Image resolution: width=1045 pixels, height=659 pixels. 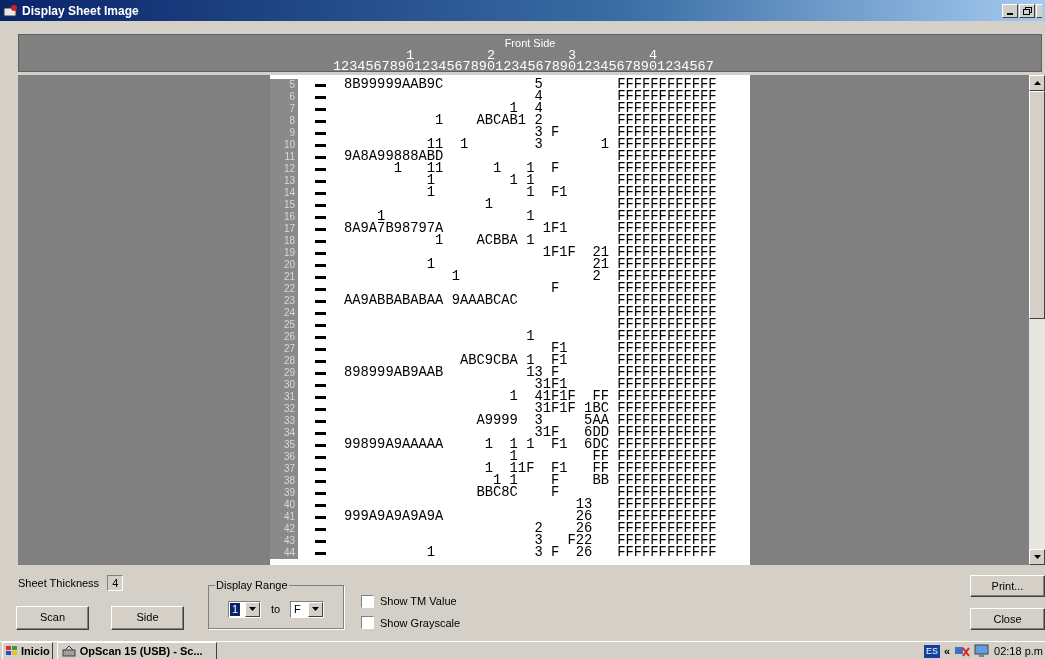 I want to click on row-number: 17, so click(x=284, y=229).